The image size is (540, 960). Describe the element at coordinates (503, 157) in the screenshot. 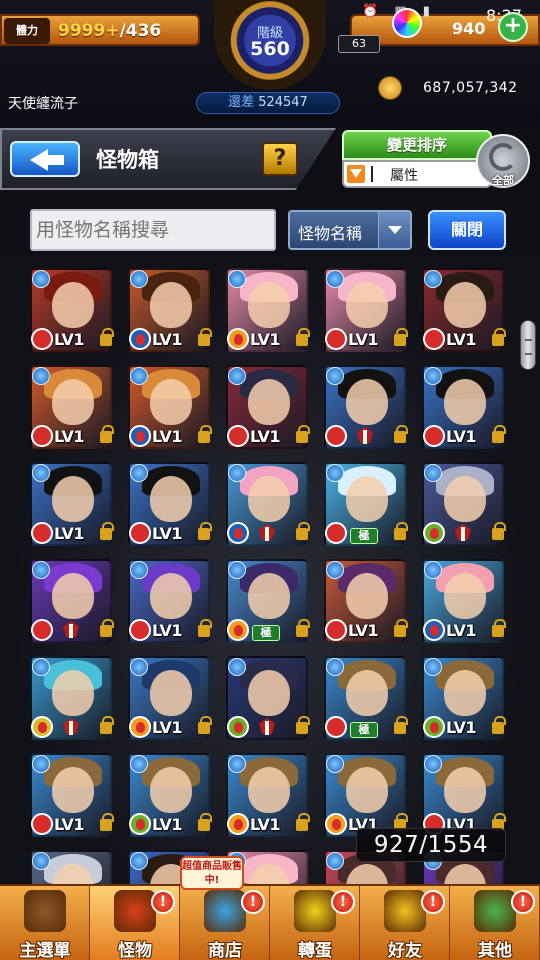

I see `refresh-icon` at that location.